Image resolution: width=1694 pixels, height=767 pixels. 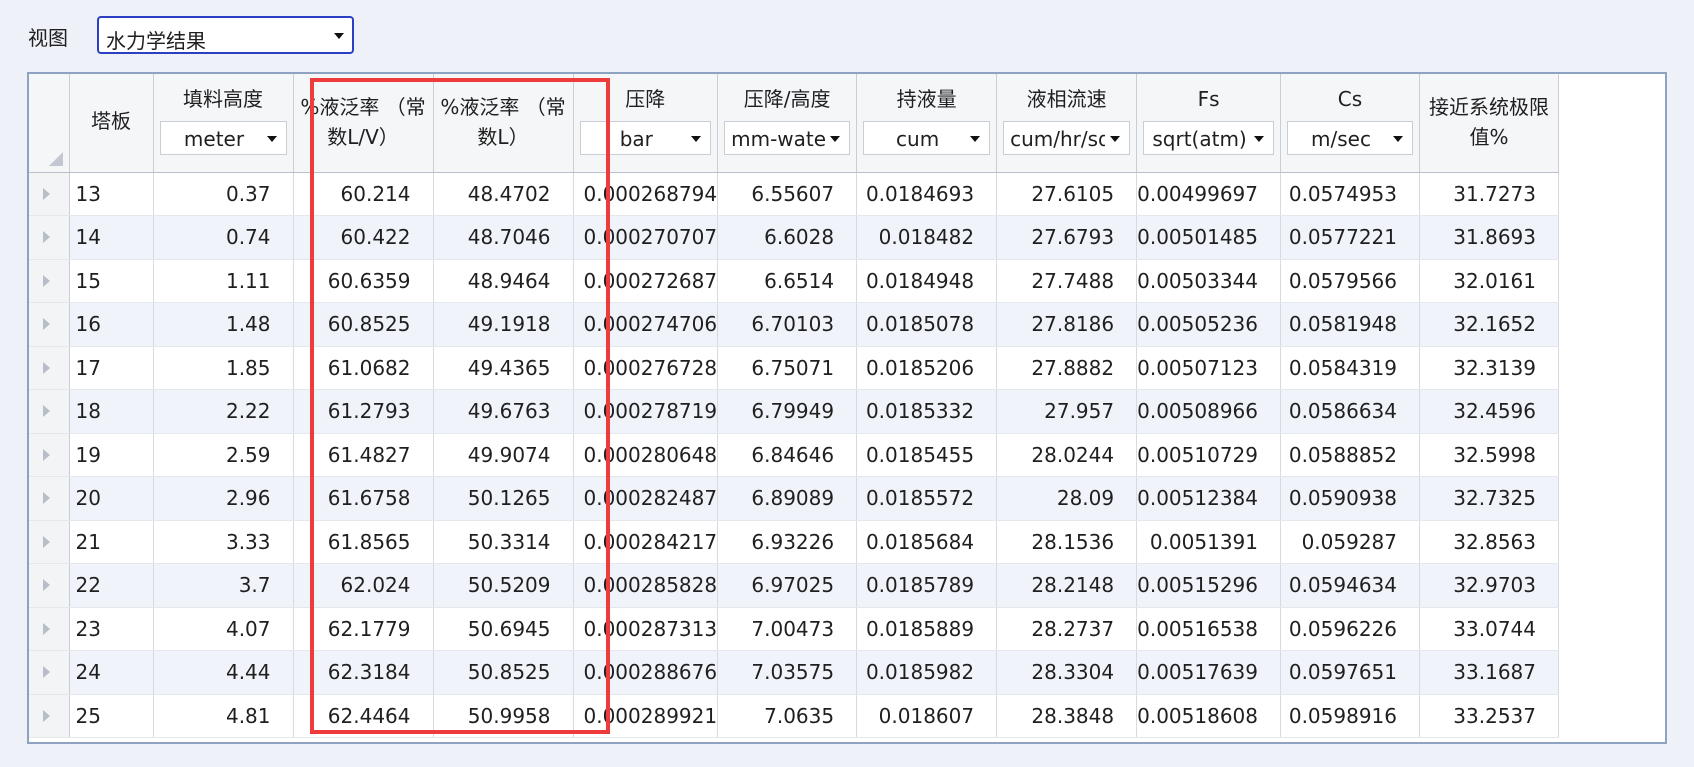 What do you see at coordinates (927, 629) in the screenshot?
I see `data-cell: 0.0185889` at bounding box center [927, 629].